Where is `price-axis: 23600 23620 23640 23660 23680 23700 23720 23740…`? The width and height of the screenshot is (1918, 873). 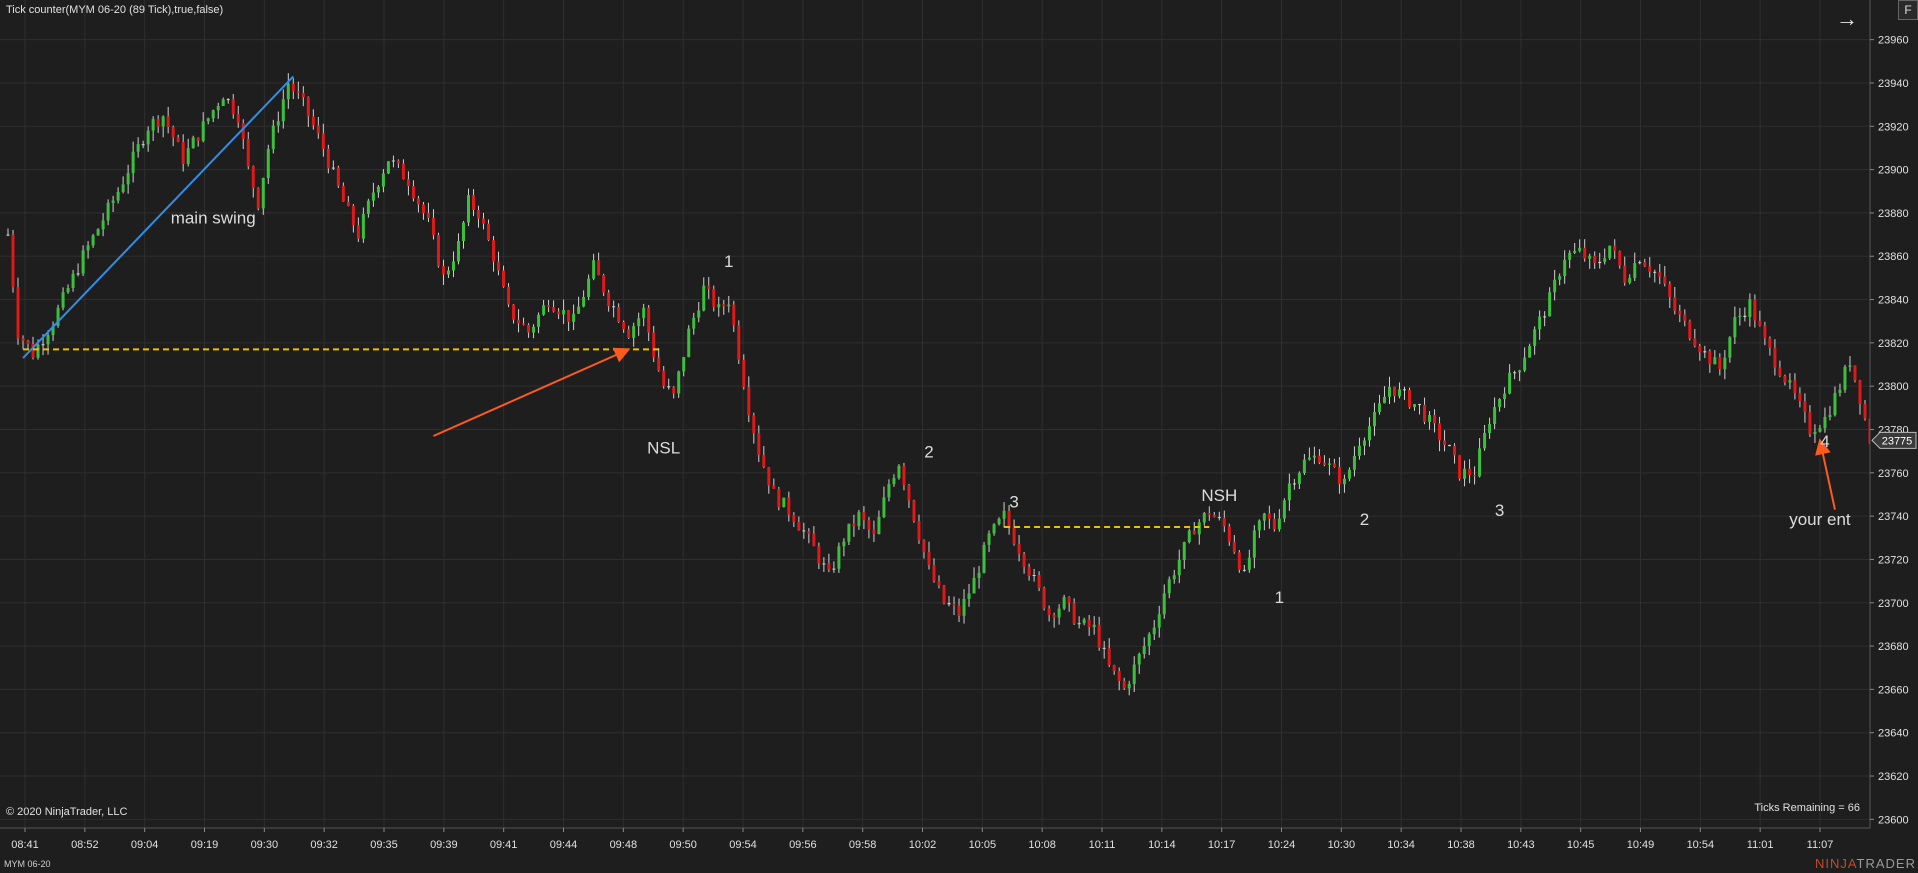 price-axis: 23600 23620 23640 23660 23680 23700 23720 23740… is located at coordinates (1893, 436).